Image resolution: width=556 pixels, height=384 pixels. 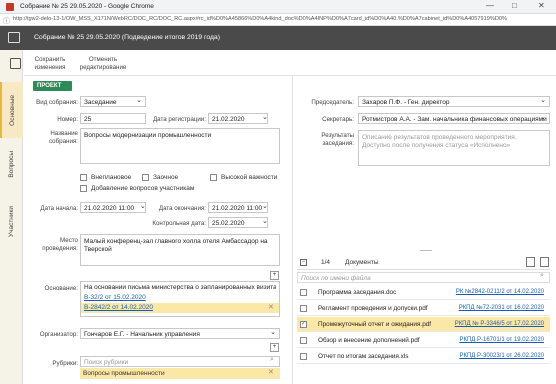 I want to click on checkbox-label: Внеплановое, so click(x=111, y=177).